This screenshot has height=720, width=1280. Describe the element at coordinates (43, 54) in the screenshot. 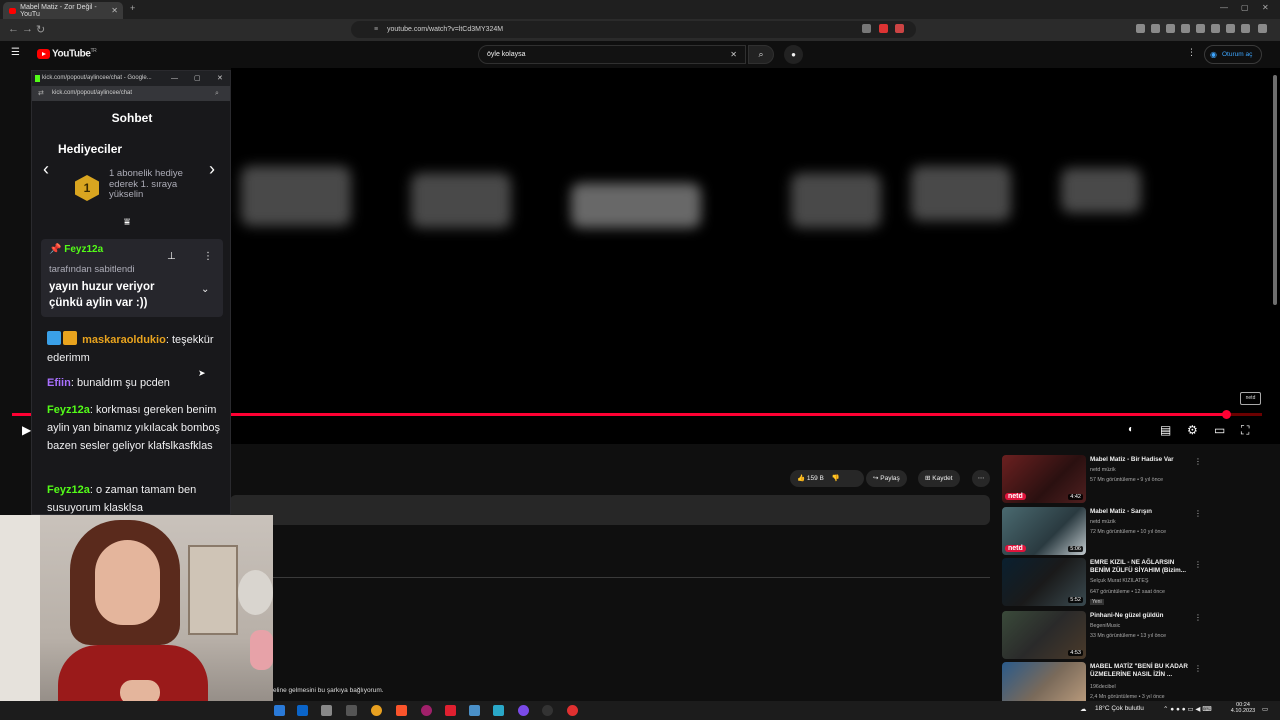

I see `youtube-logo-icon` at that location.